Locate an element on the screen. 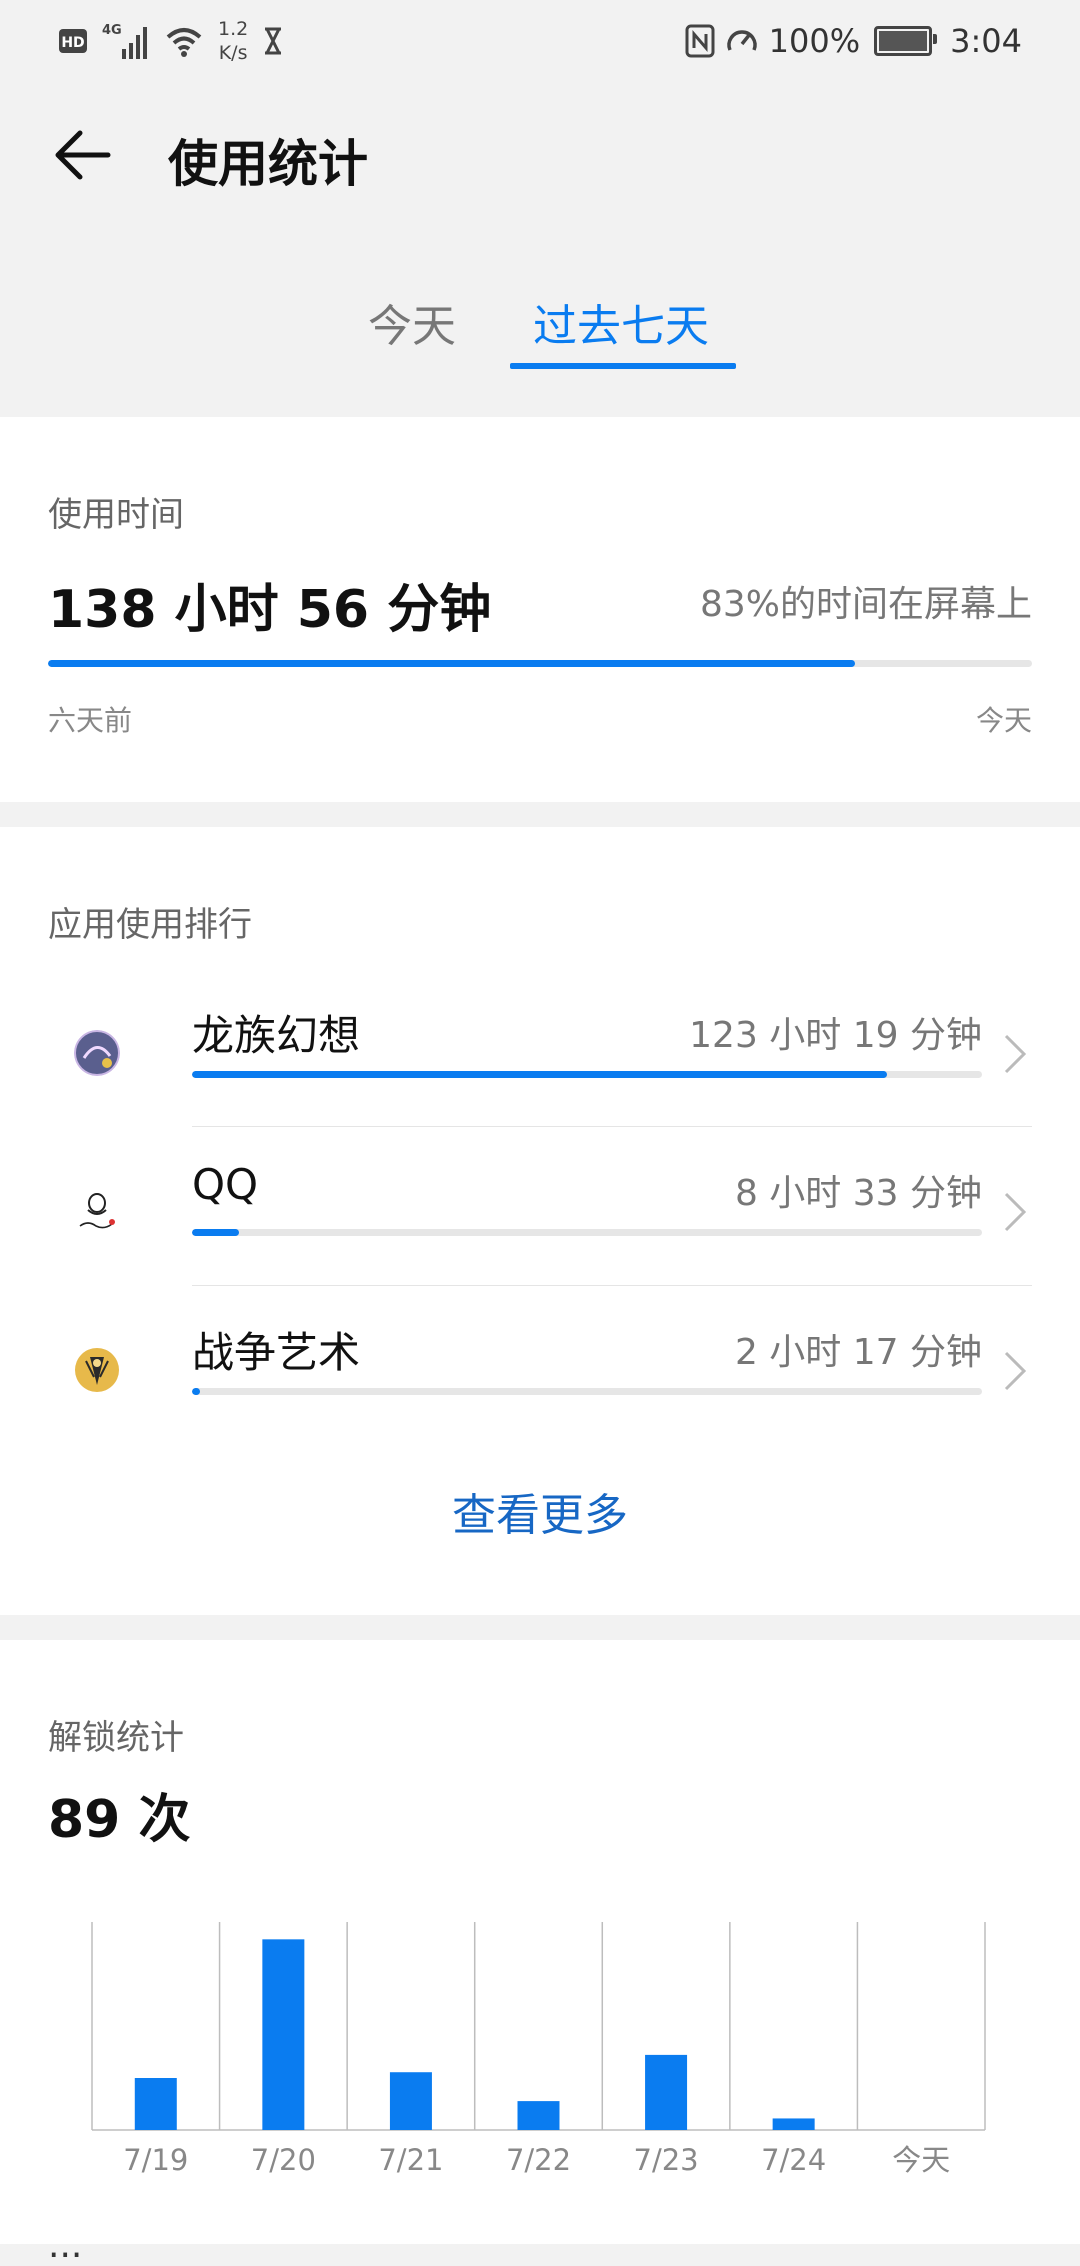 This screenshot has height=2266, width=1080. app-usage-time: 2 小时 17 分钟 is located at coordinates (858, 1352).